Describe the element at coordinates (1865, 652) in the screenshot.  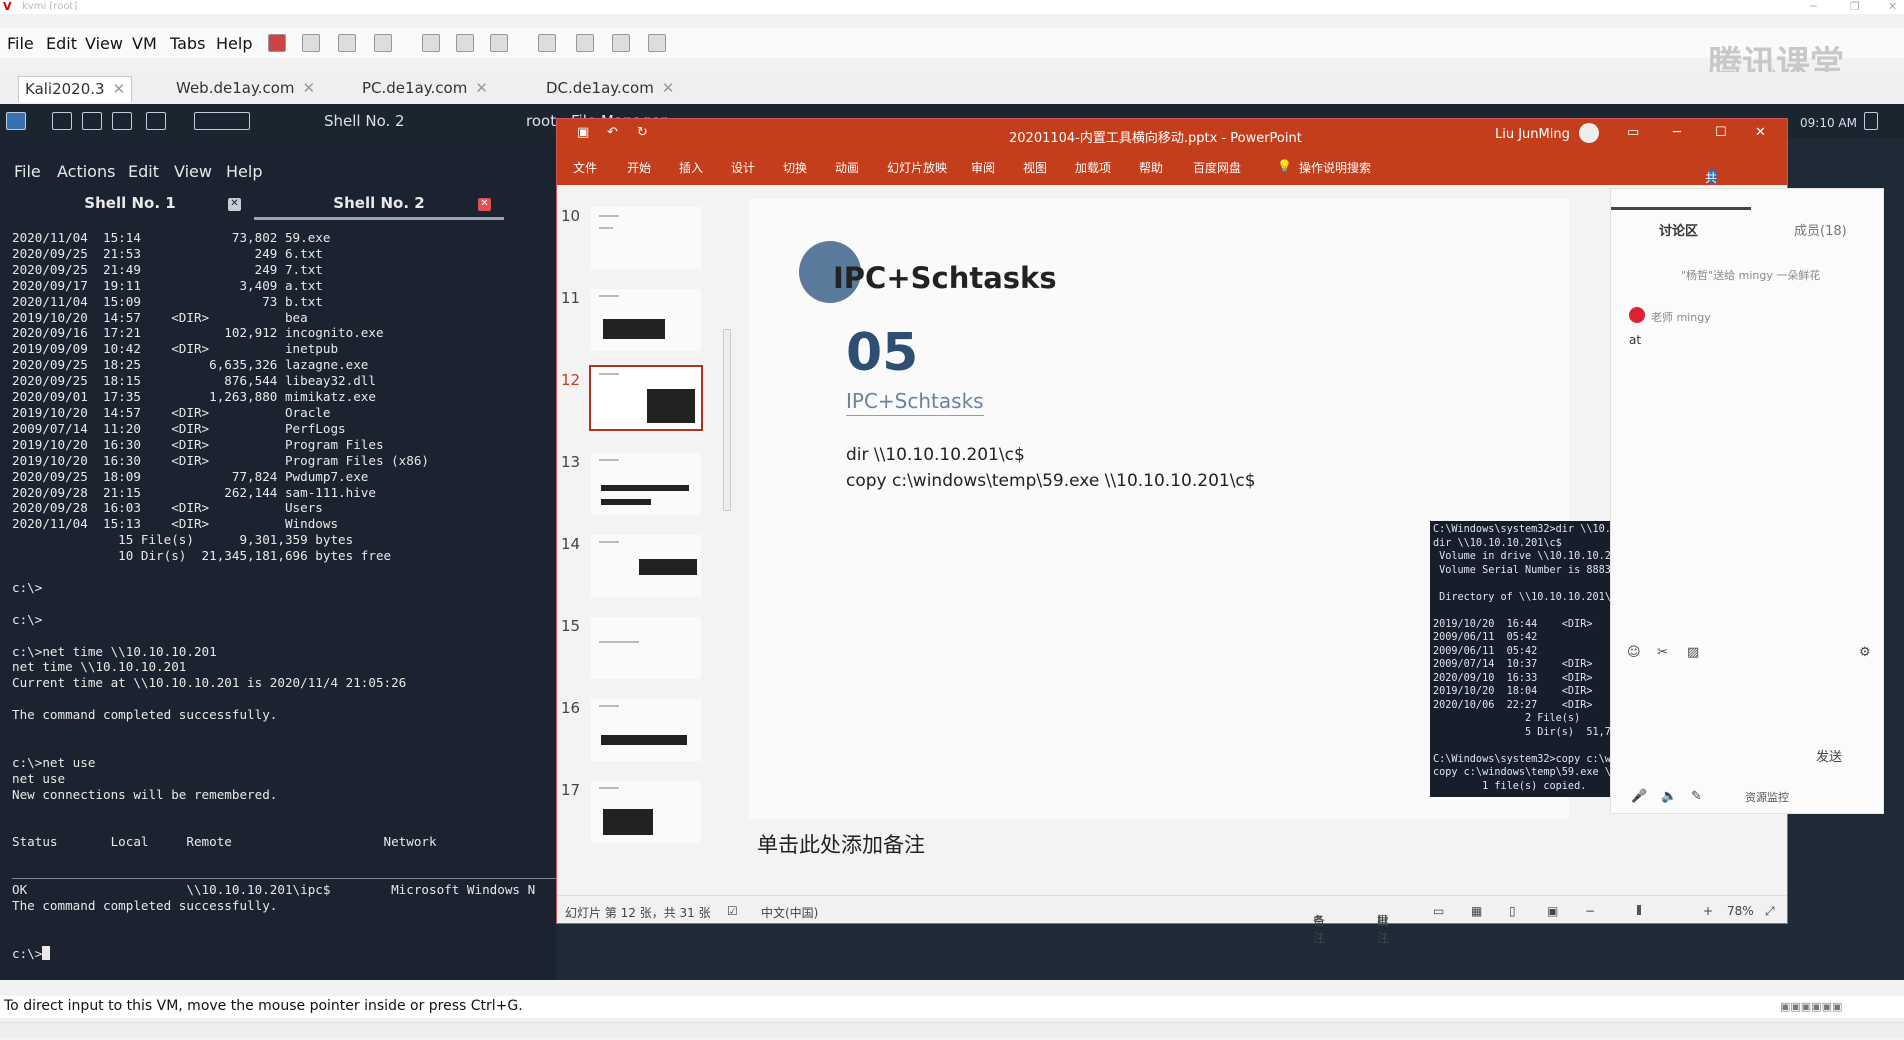
I see `settings-icon: ⚙` at that location.